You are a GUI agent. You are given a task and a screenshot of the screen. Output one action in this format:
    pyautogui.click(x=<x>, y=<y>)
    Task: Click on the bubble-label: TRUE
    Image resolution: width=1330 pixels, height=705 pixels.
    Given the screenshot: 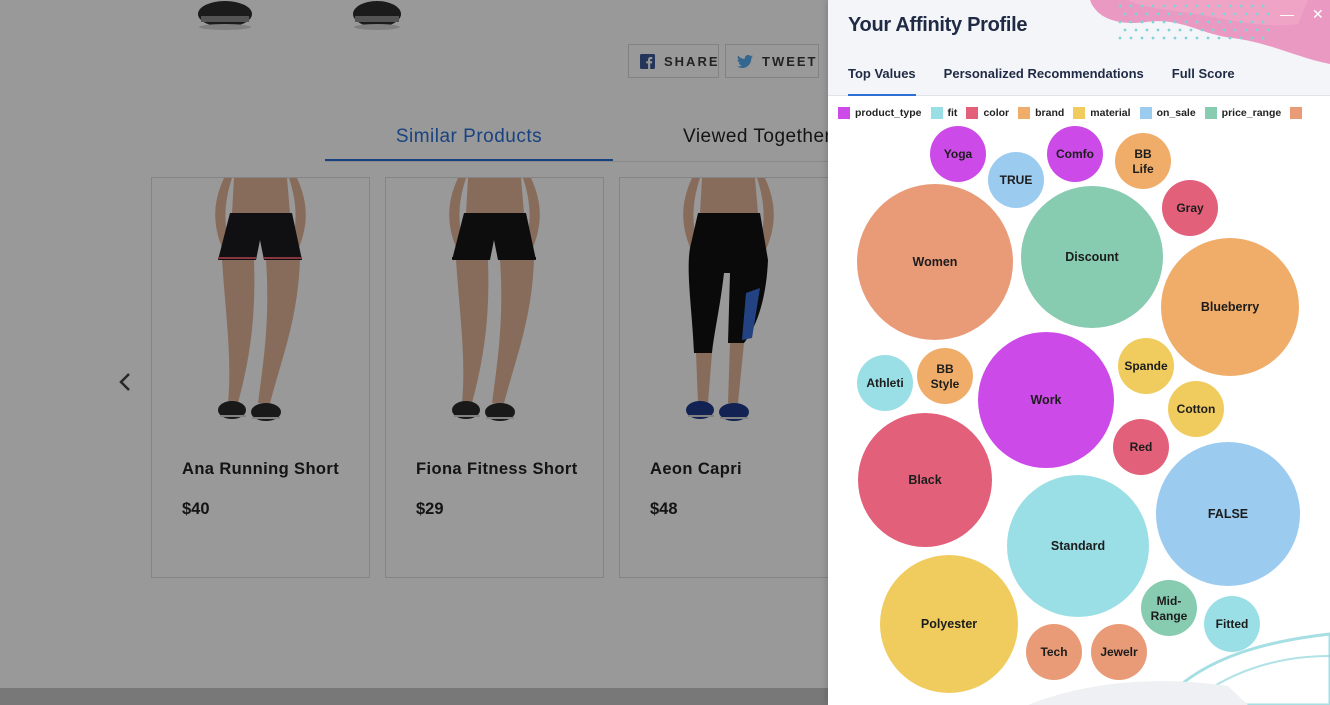 What is the action you would take?
    pyautogui.click(x=1016, y=180)
    